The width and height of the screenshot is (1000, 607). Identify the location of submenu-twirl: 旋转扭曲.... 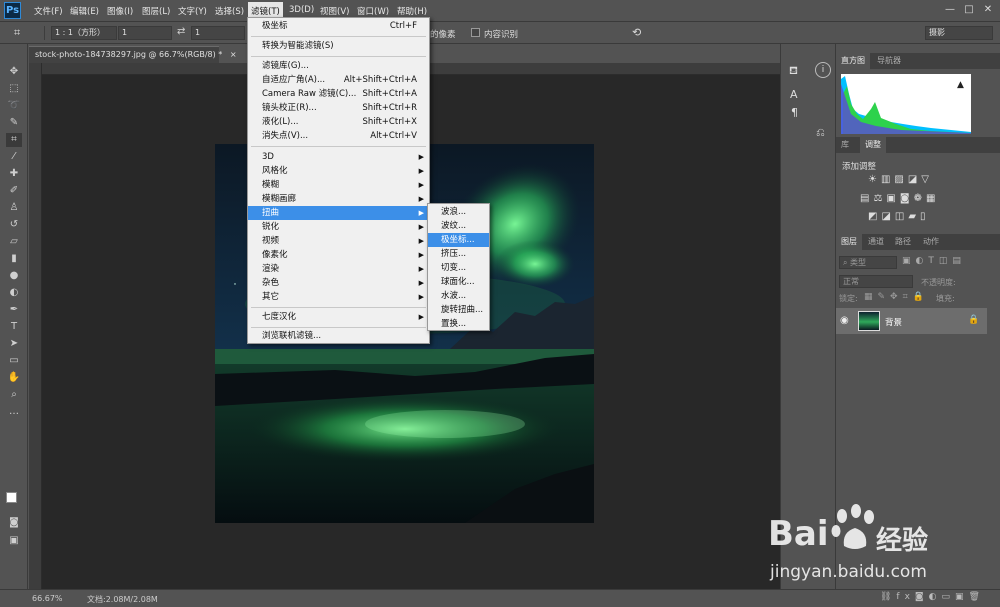
(458, 310).